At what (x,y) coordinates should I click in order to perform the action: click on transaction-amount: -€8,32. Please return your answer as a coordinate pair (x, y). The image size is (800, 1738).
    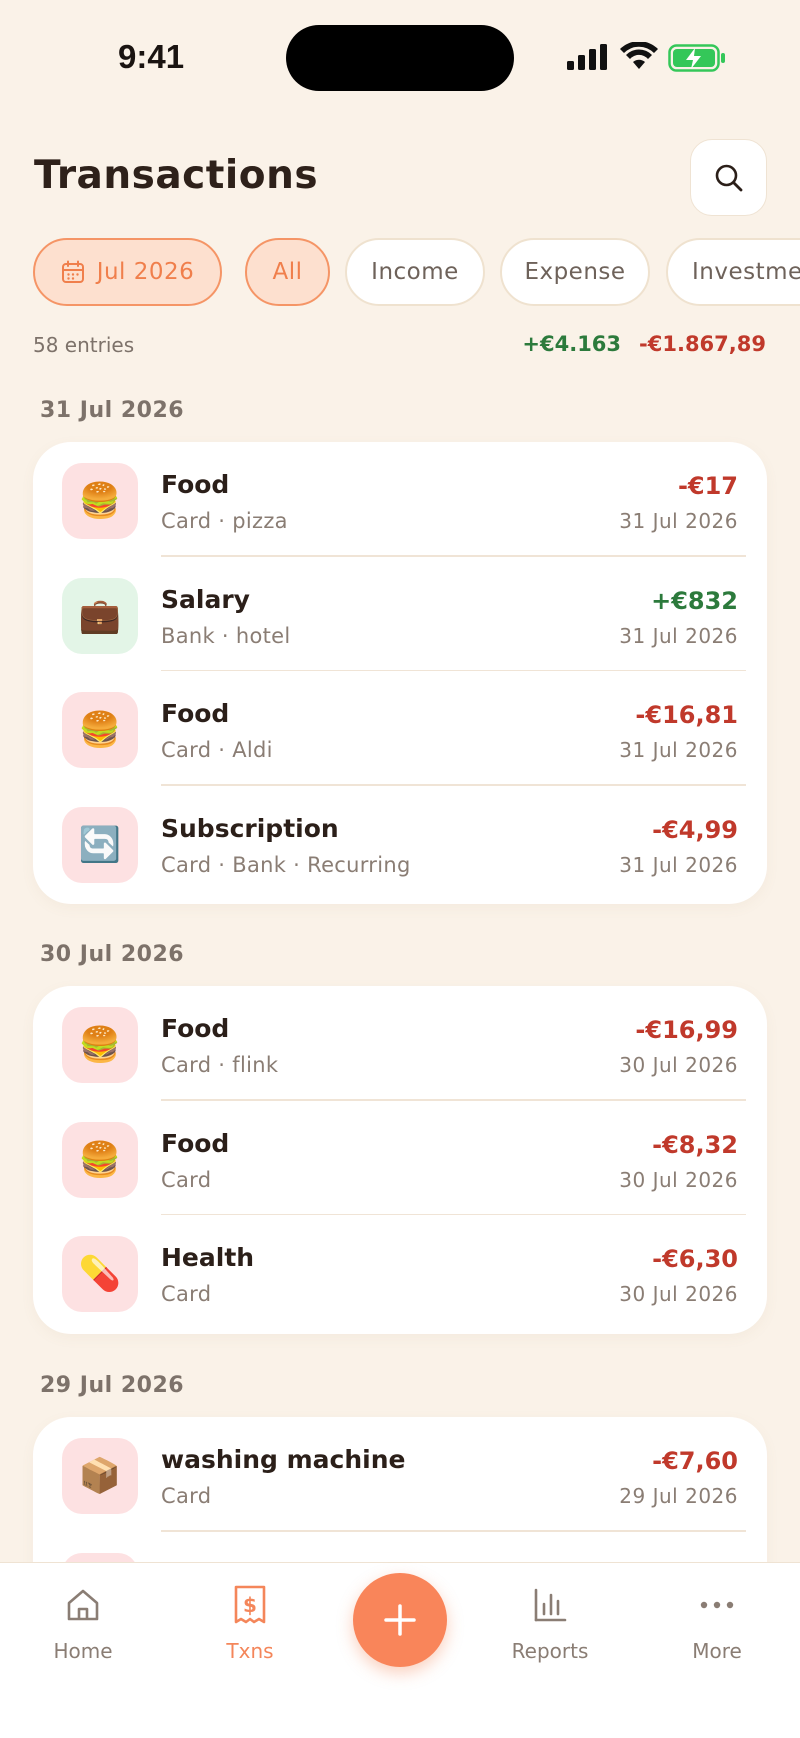
    Looking at the image, I should click on (695, 1144).